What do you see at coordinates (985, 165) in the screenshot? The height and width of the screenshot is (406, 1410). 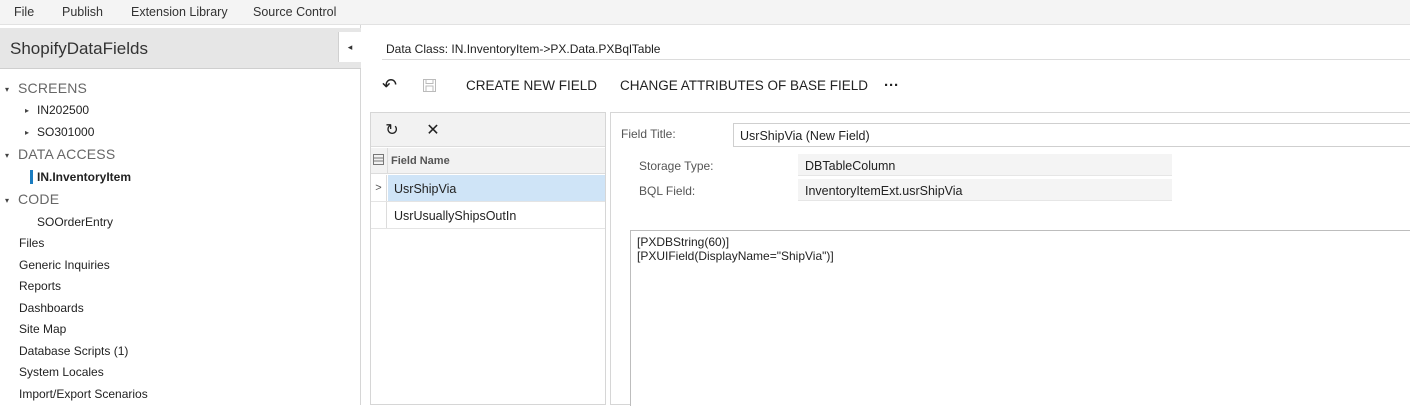 I see `storage-type-value: DBTableColumn` at bounding box center [985, 165].